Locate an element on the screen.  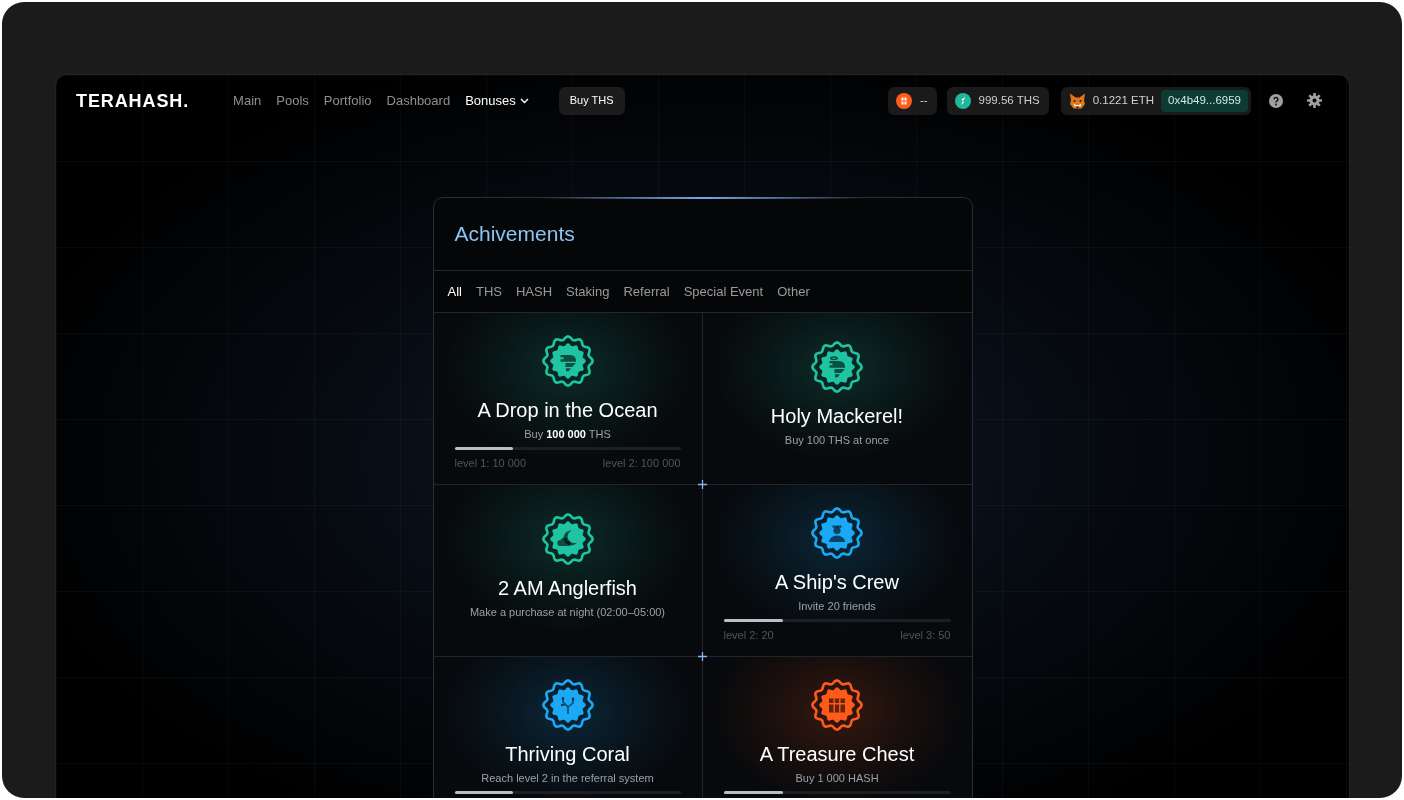
achievement-description: Buy 100 000 THS is located at coordinates (567, 434).